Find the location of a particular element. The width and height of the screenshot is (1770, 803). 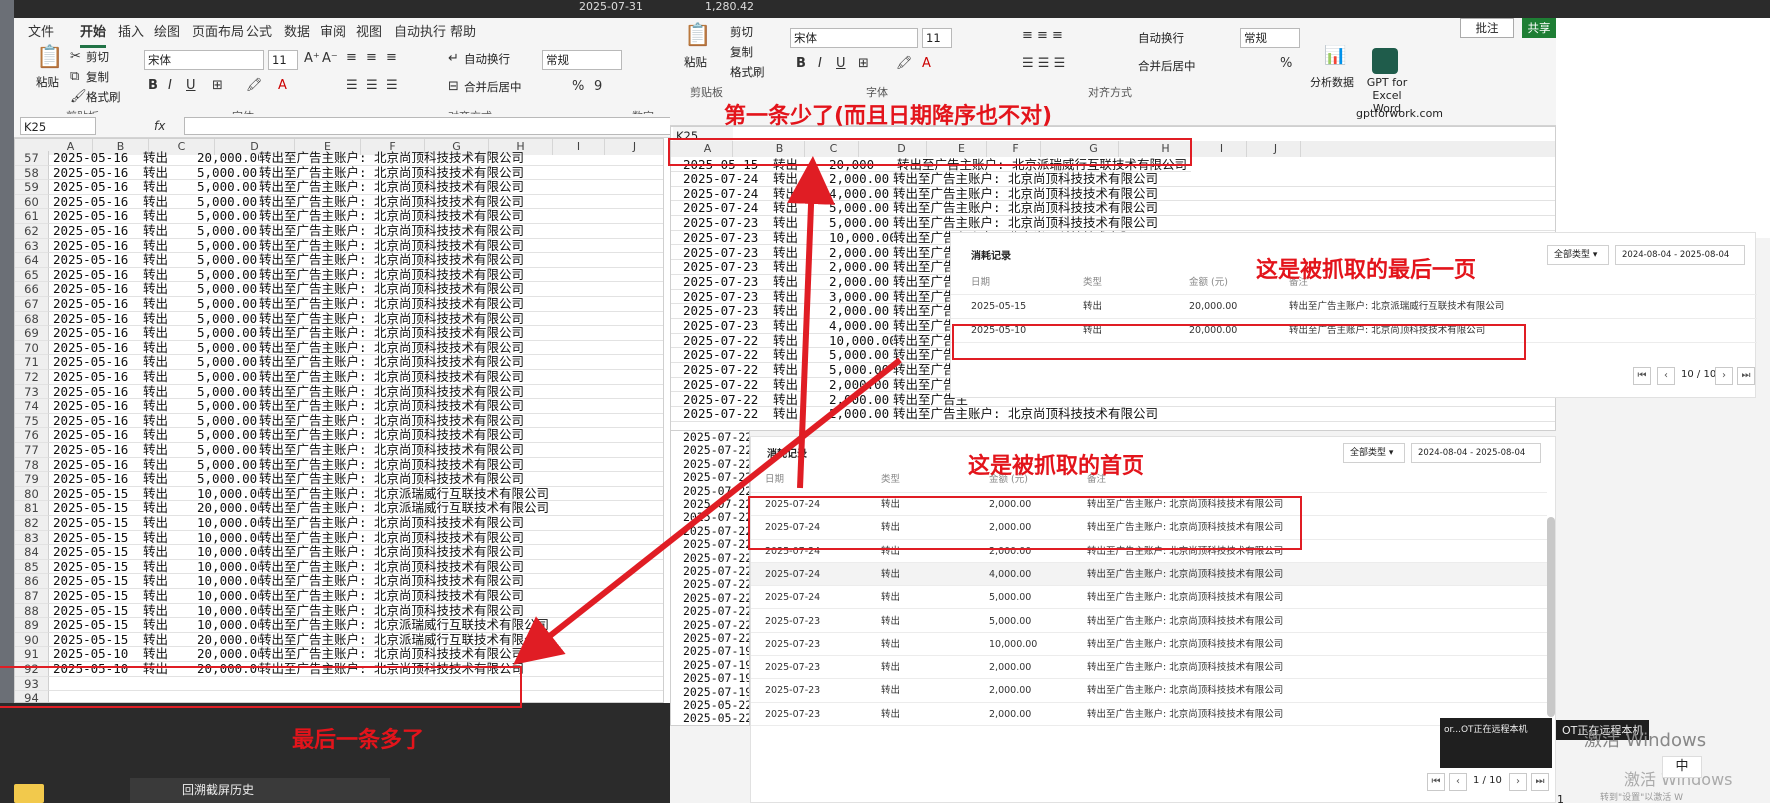

arrow-to-extra-row is located at coordinates (707, 511).